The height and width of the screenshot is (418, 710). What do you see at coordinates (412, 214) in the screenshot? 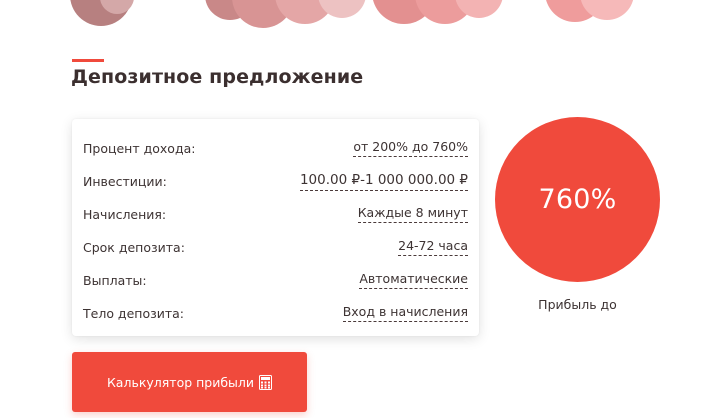
I see `offer-row-value: Каждые 8 минут` at bounding box center [412, 214].